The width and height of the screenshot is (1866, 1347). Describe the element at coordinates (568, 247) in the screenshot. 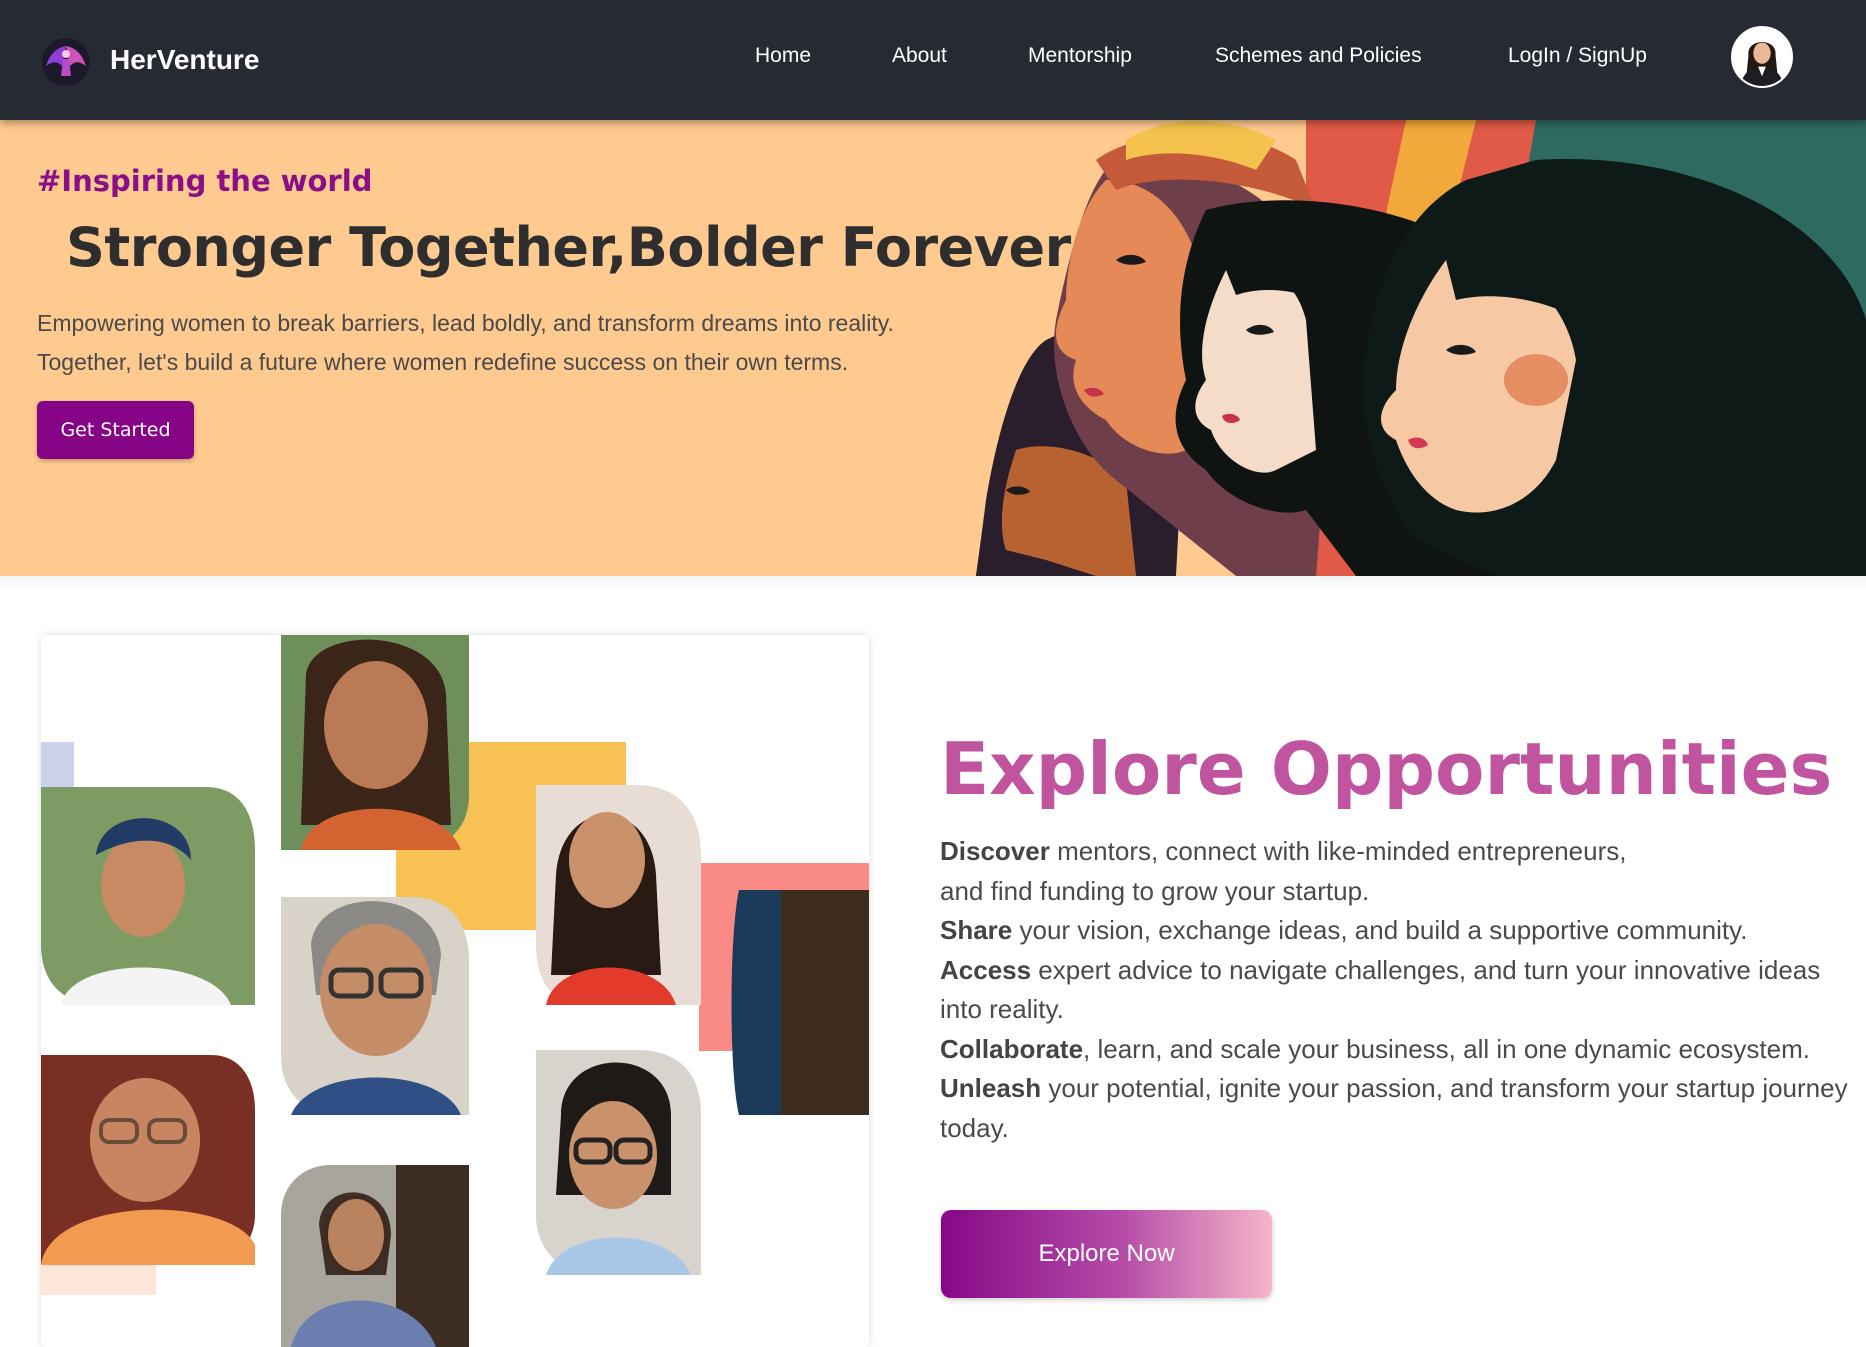

I see `hero-title: Stronger Together,Bolder Forever` at that location.